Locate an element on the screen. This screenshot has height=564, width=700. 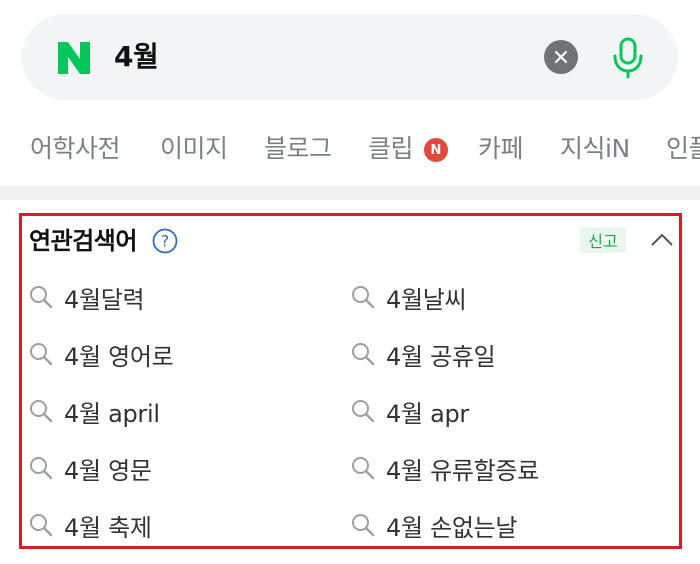
related-keyword: 4월 영문 is located at coordinates (90, 468).